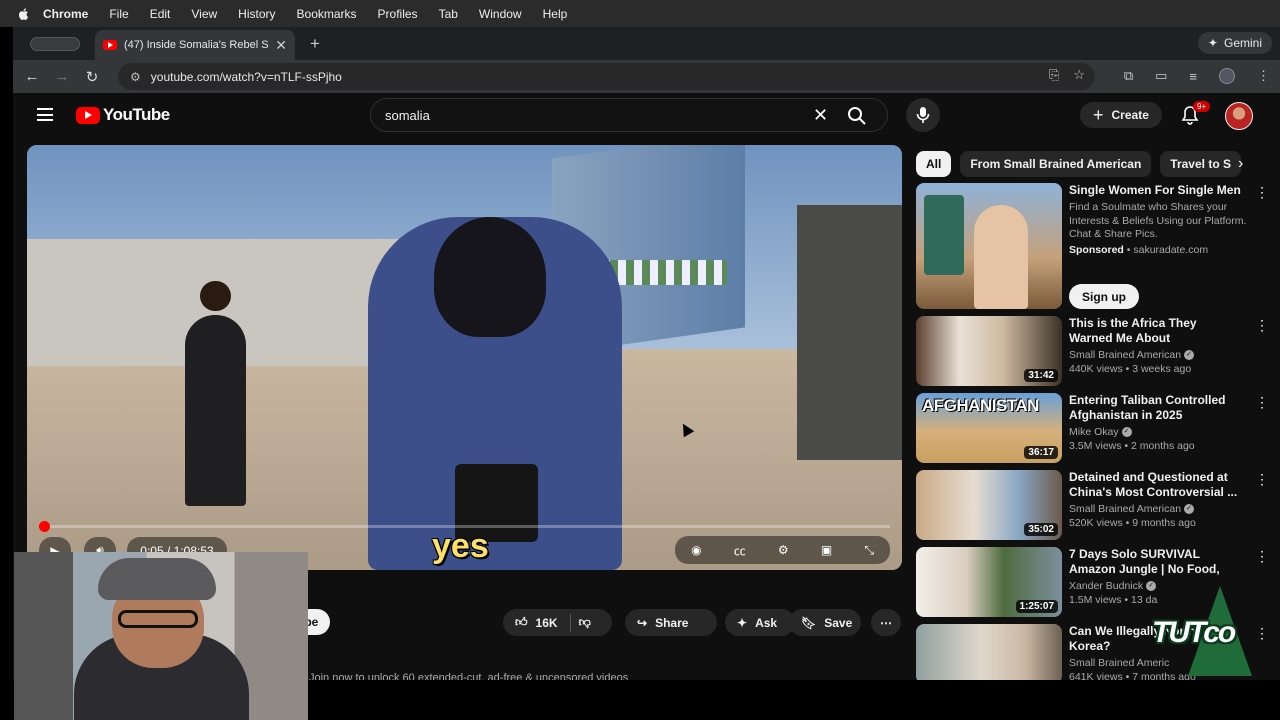  What do you see at coordinates (1121, 115) in the screenshot?
I see `create-button: + Create` at bounding box center [1121, 115].